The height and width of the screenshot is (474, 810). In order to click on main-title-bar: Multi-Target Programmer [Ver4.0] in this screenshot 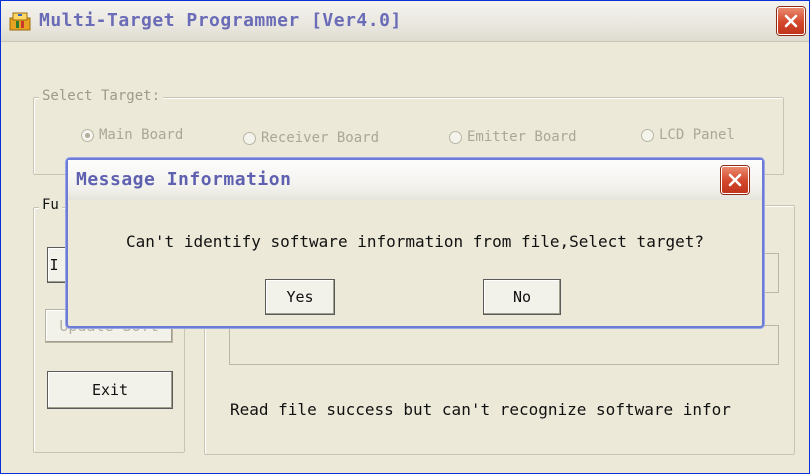, I will do `click(405, 21)`.